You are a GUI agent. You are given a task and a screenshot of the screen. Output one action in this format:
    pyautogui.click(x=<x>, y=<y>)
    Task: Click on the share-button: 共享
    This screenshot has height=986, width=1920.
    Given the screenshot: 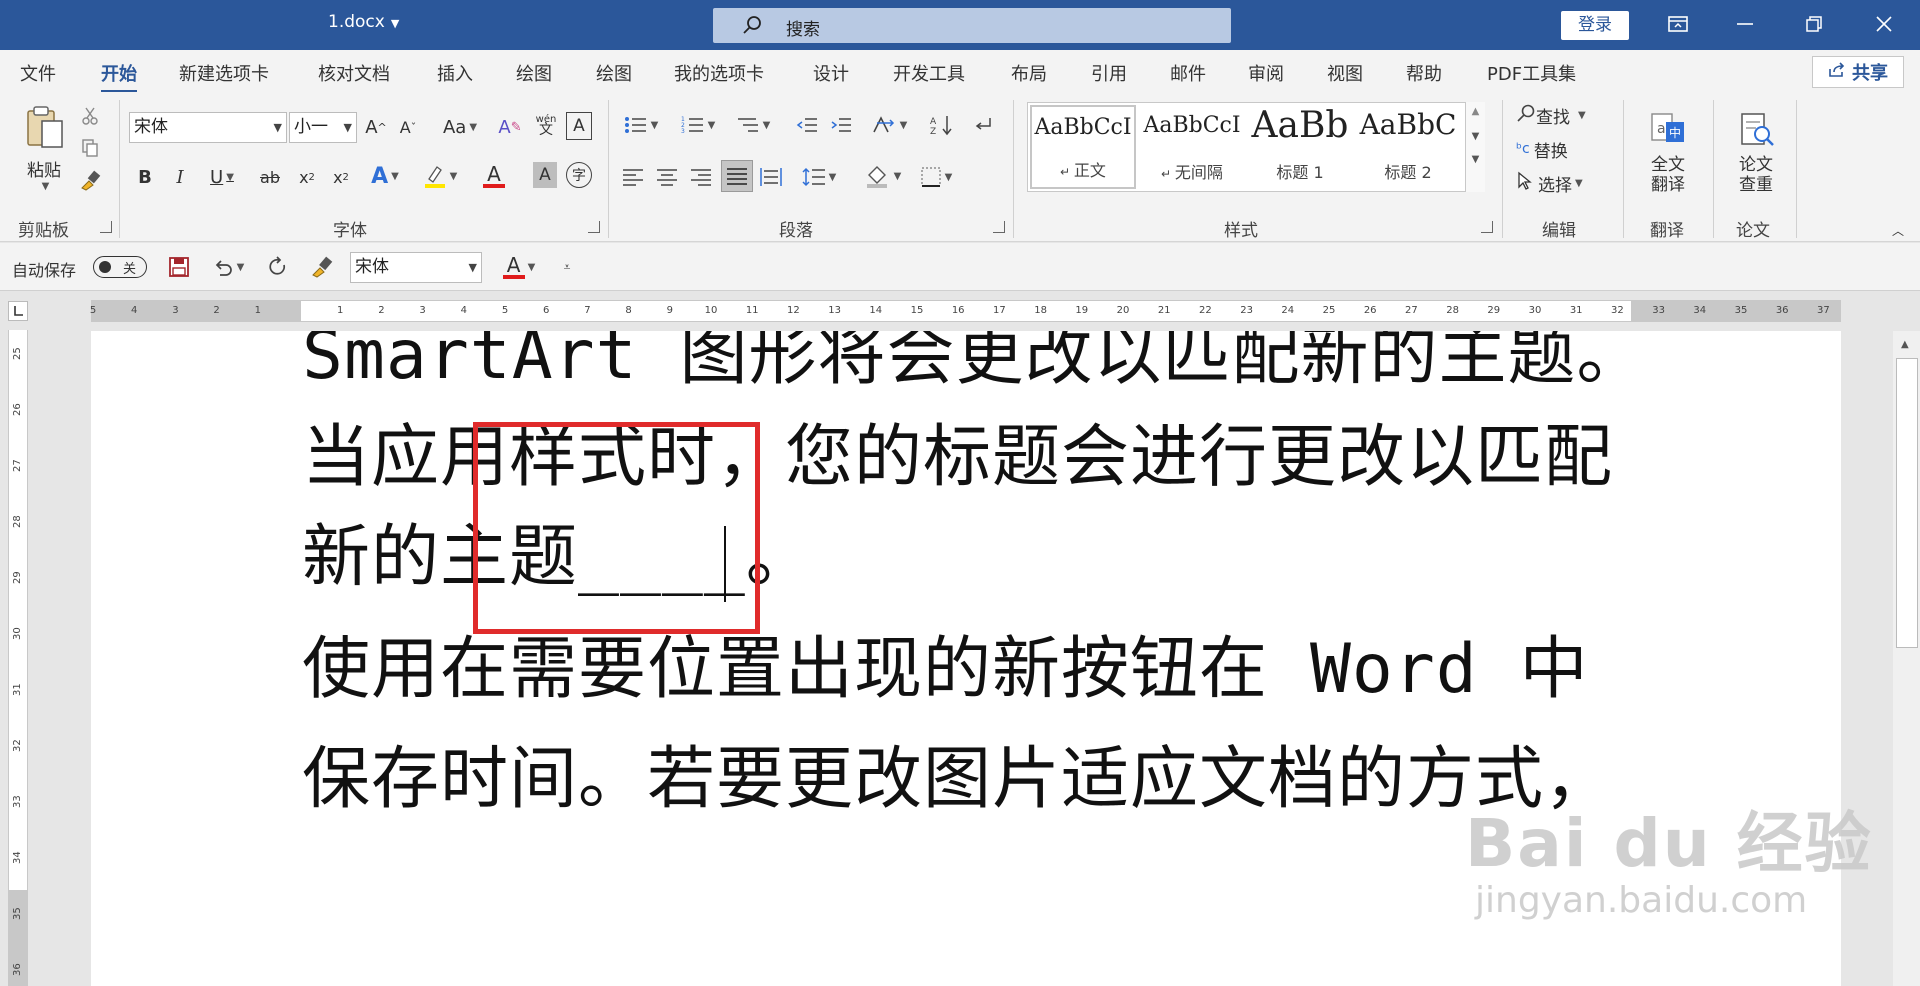 What is the action you would take?
    pyautogui.click(x=1858, y=72)
    